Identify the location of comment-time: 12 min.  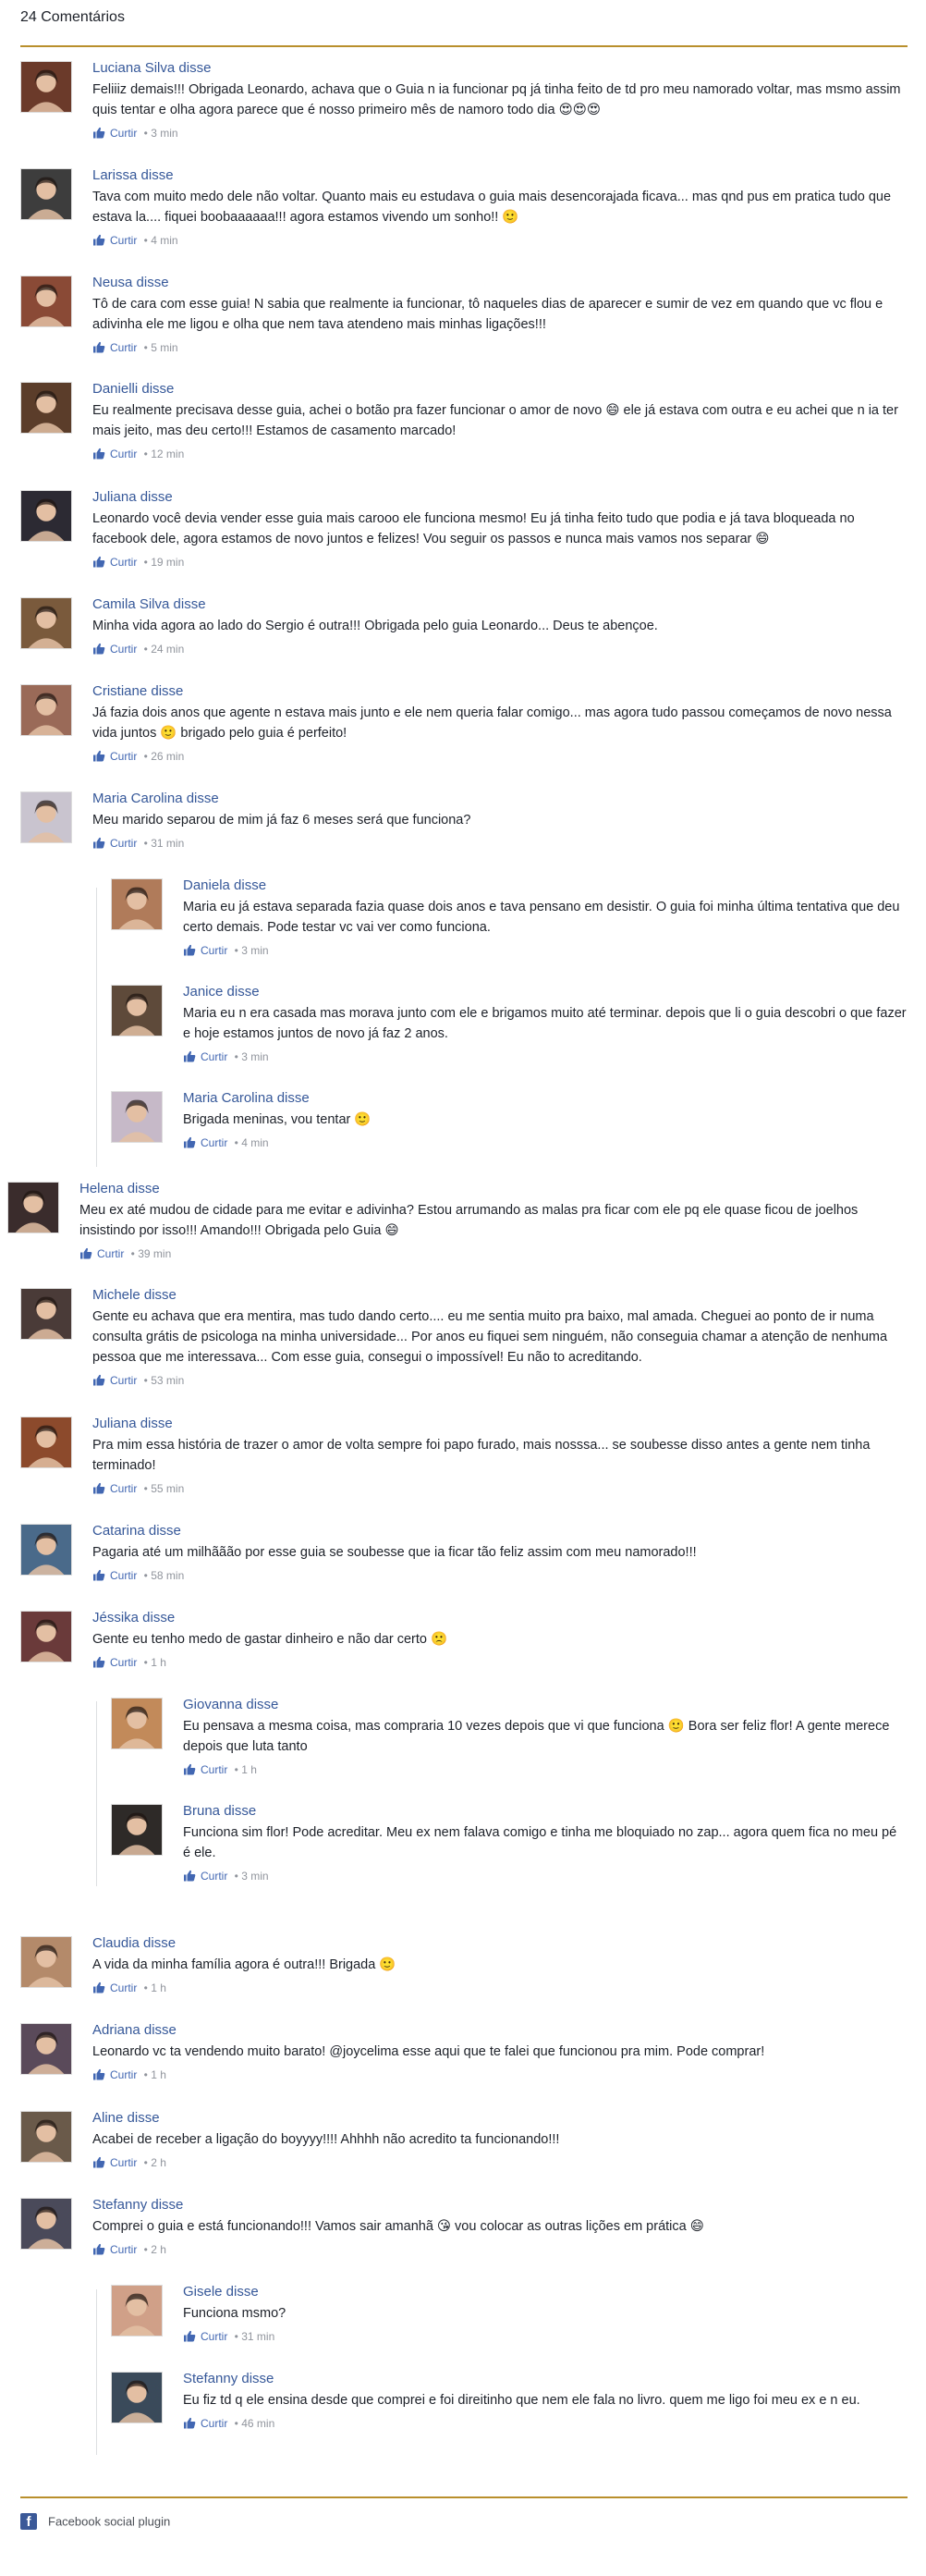
(167, 454).